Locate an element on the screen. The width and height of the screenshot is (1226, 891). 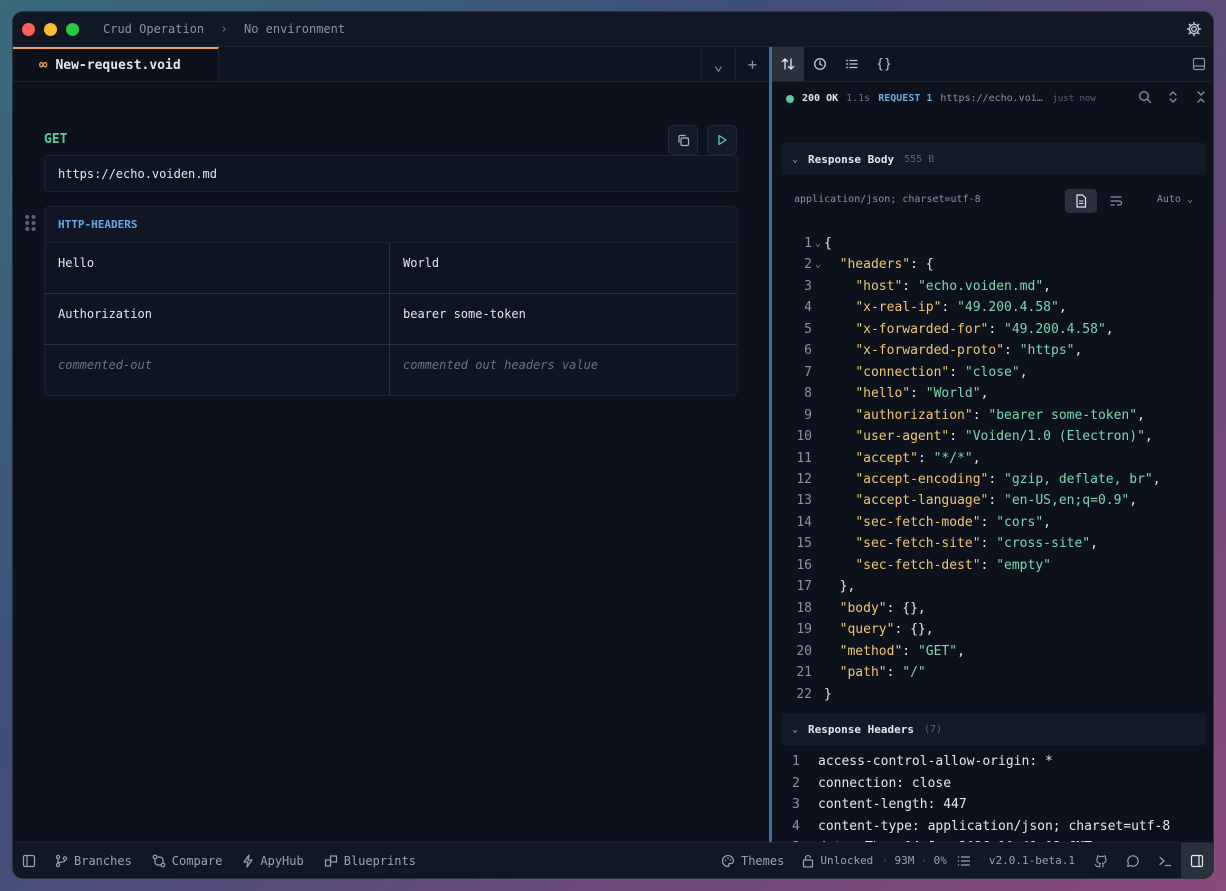
header-key-cell: Authorization is located at coordinates (217, 319).